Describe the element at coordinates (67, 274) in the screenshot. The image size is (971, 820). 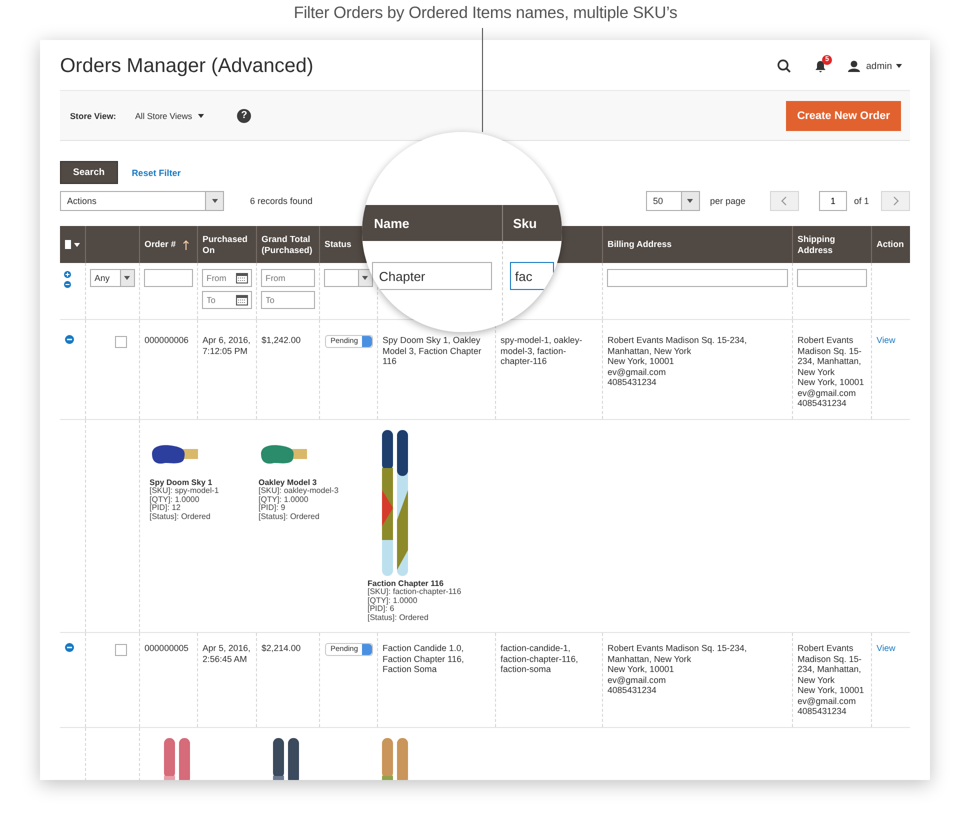
I see `expand-all-icon` at that location.